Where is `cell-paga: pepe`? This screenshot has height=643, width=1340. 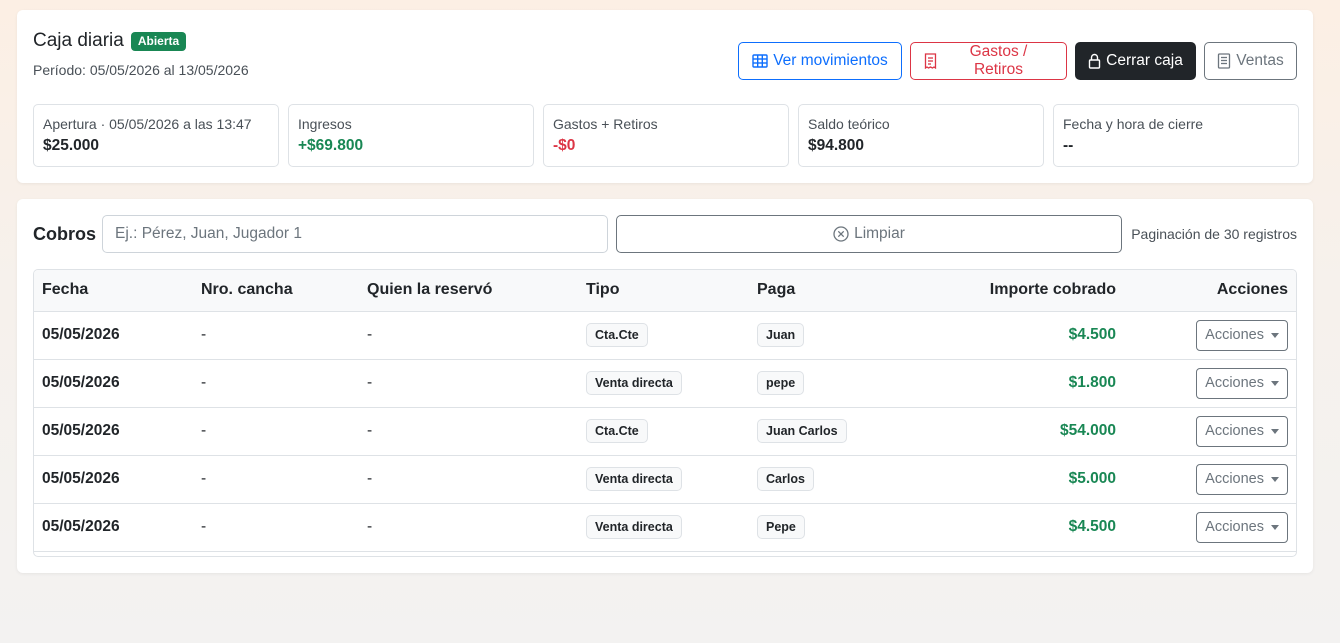 cell-paga: pepe is located at coordinates (824, 383).